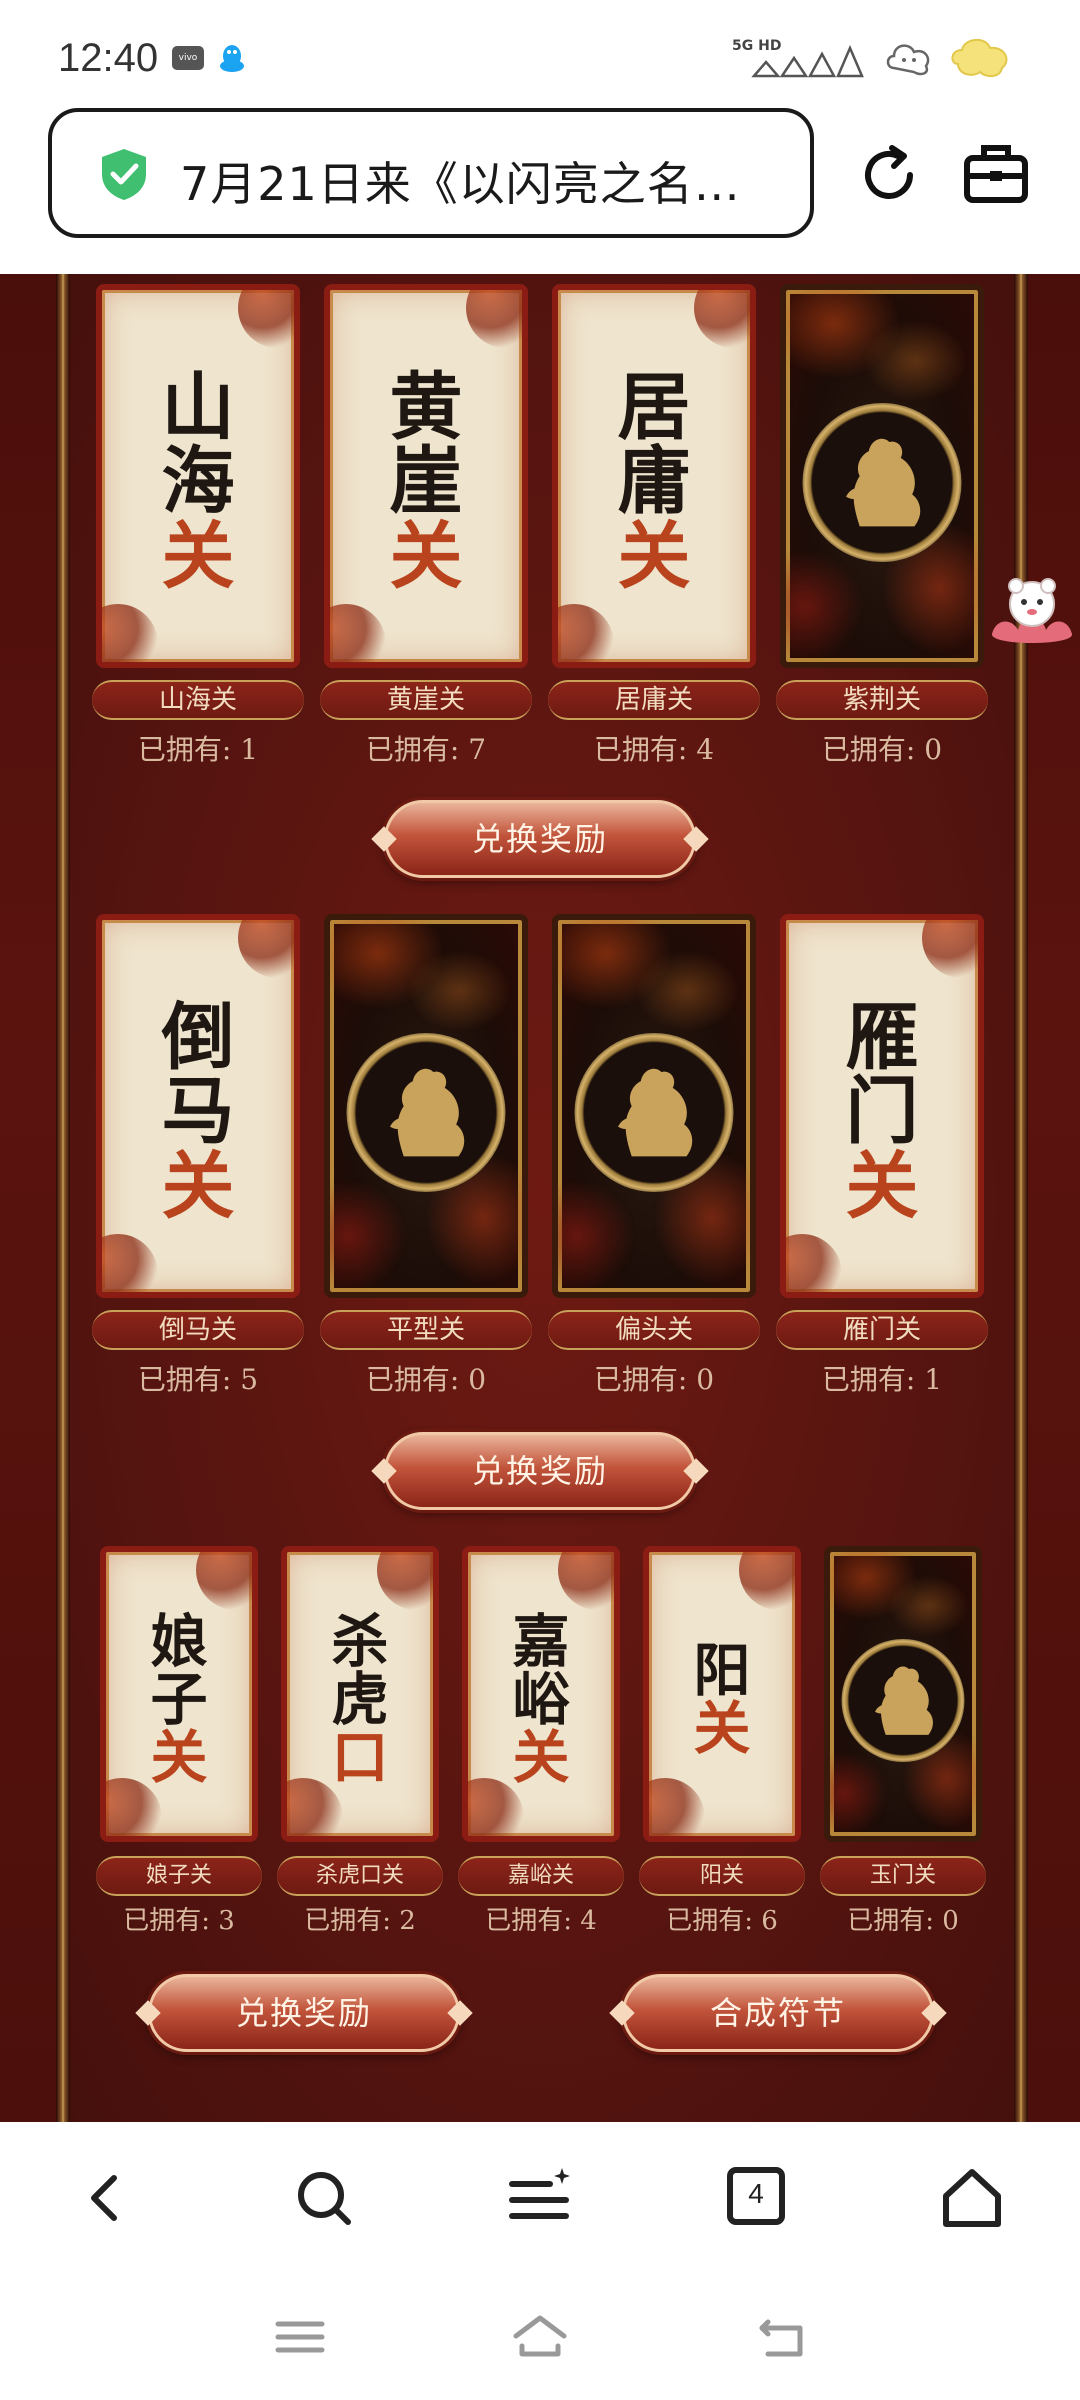 The width and height of the screenshot is (1080, 2400). Describe the element at coordinates (179, 1641) in the screenshot. I see `title-character: 娘` at that location.